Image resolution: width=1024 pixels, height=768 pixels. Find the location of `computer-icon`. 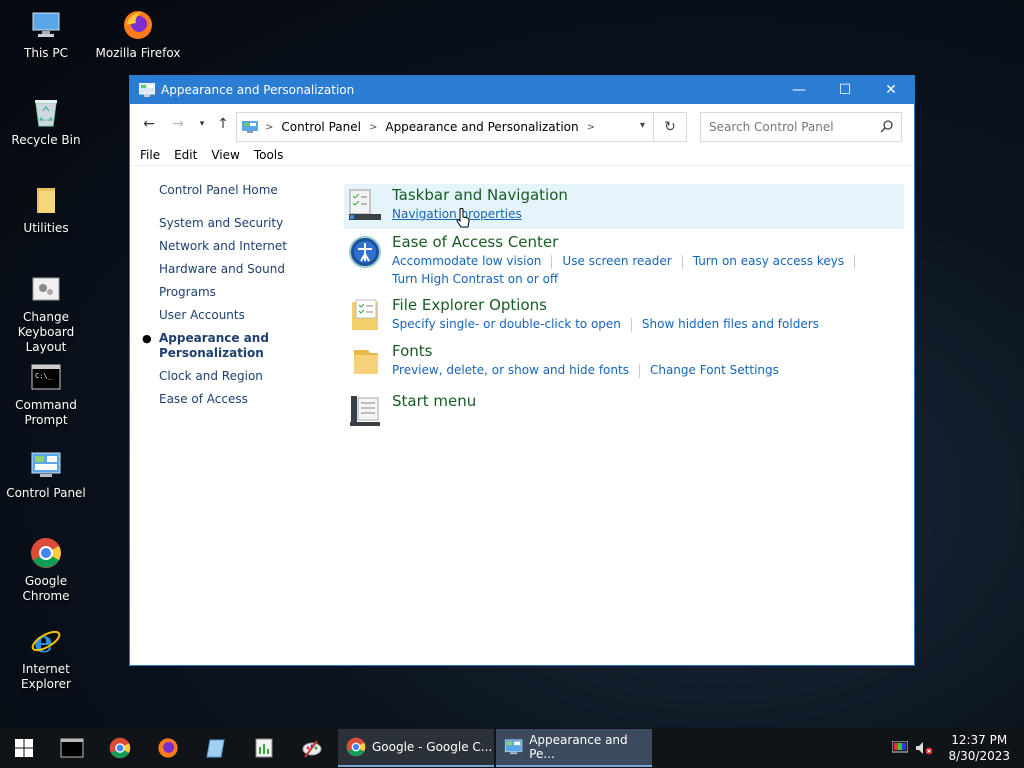

computer-icon is located at coordinates (46, 25).